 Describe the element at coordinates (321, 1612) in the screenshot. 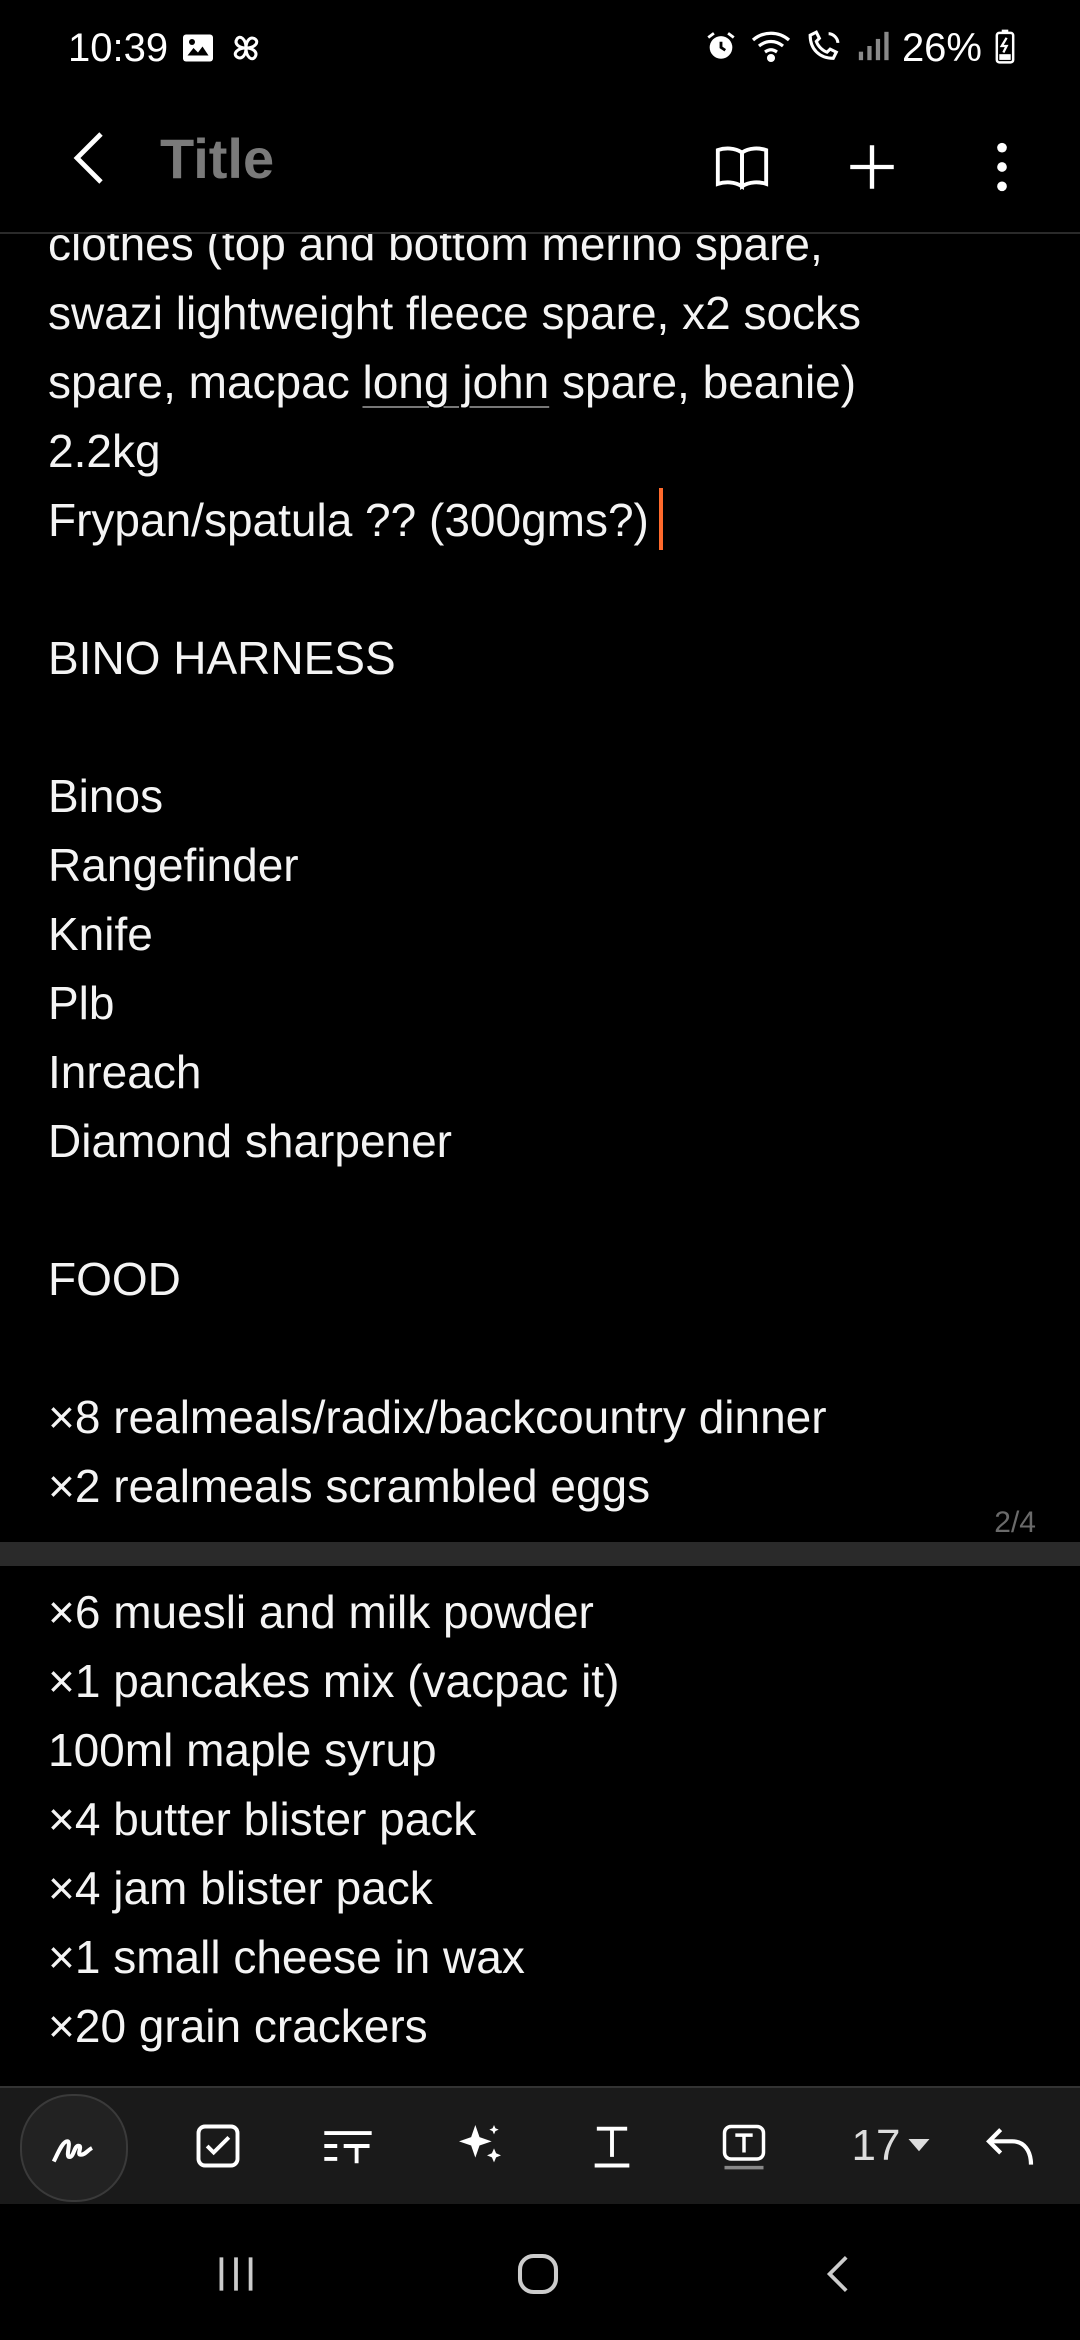

I see `note-line: ×6 muesli and milk powder` at that location.